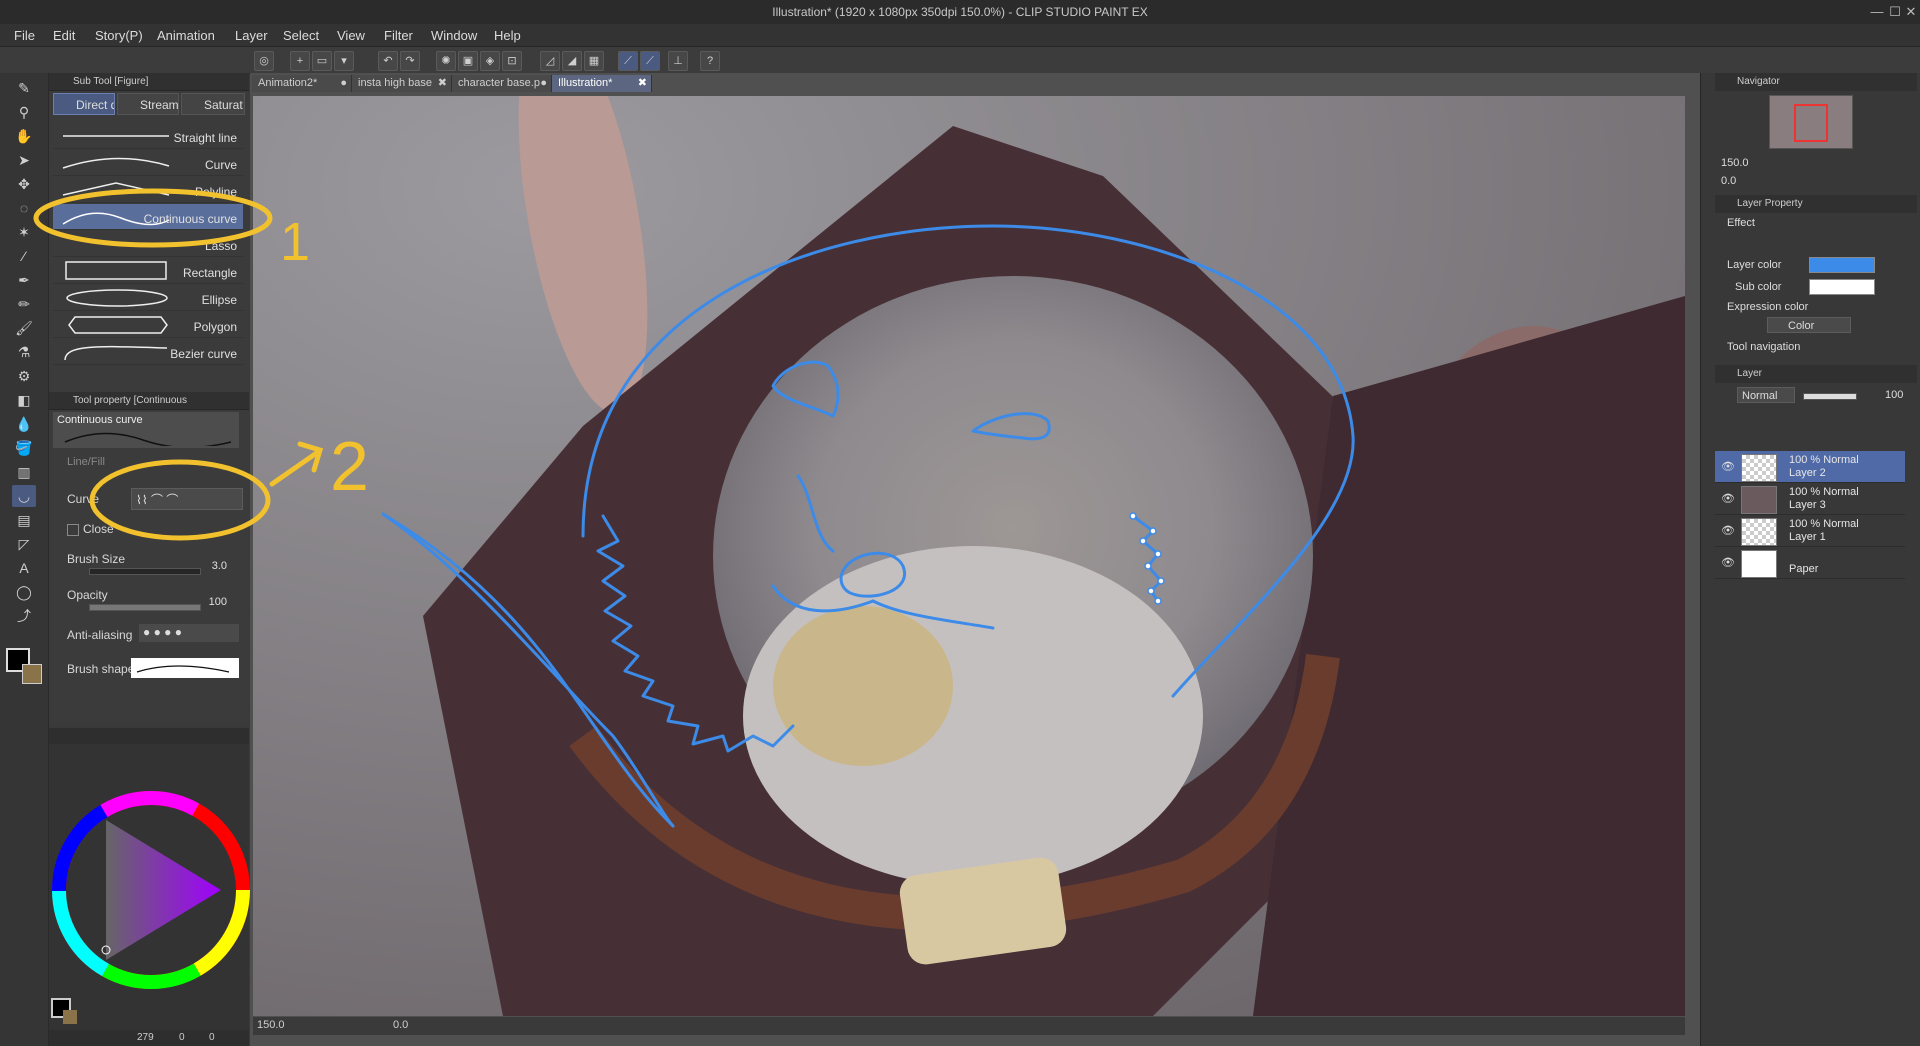 This screenshot has height=1046, width=1920. I want to click on fill-icon: ◈, so click(490, 61).